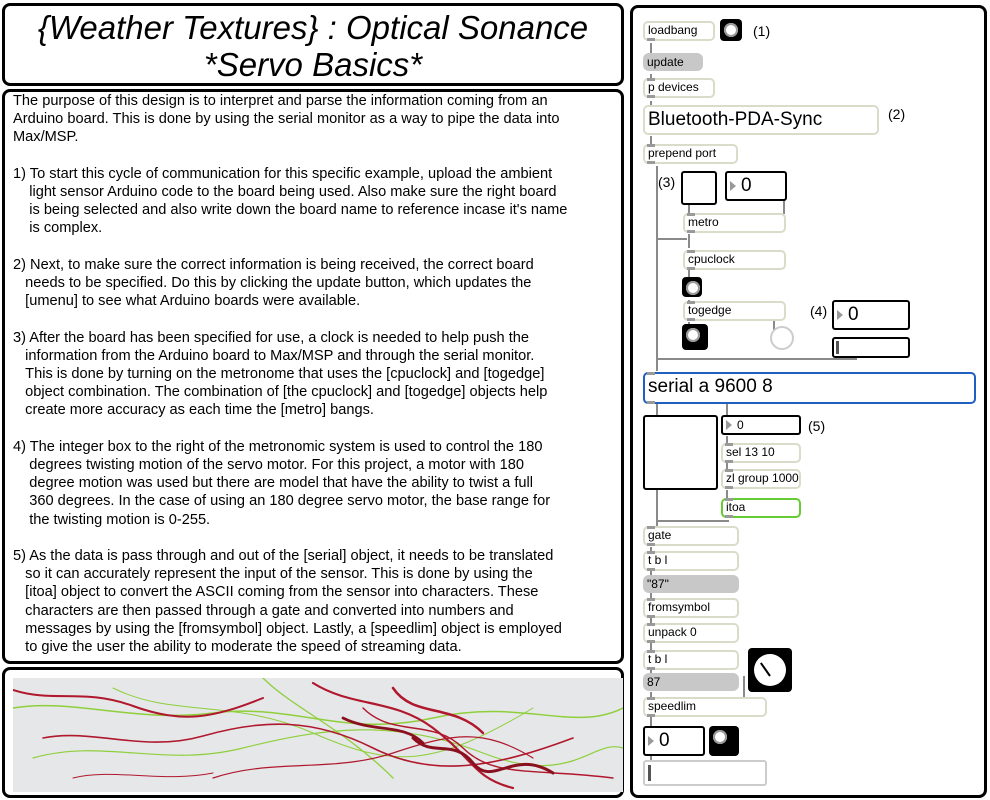  What do you see at coordinates (762, 31) in the screenshot?
I see `label-step-1: (1)` at bounding box center [762, 31].